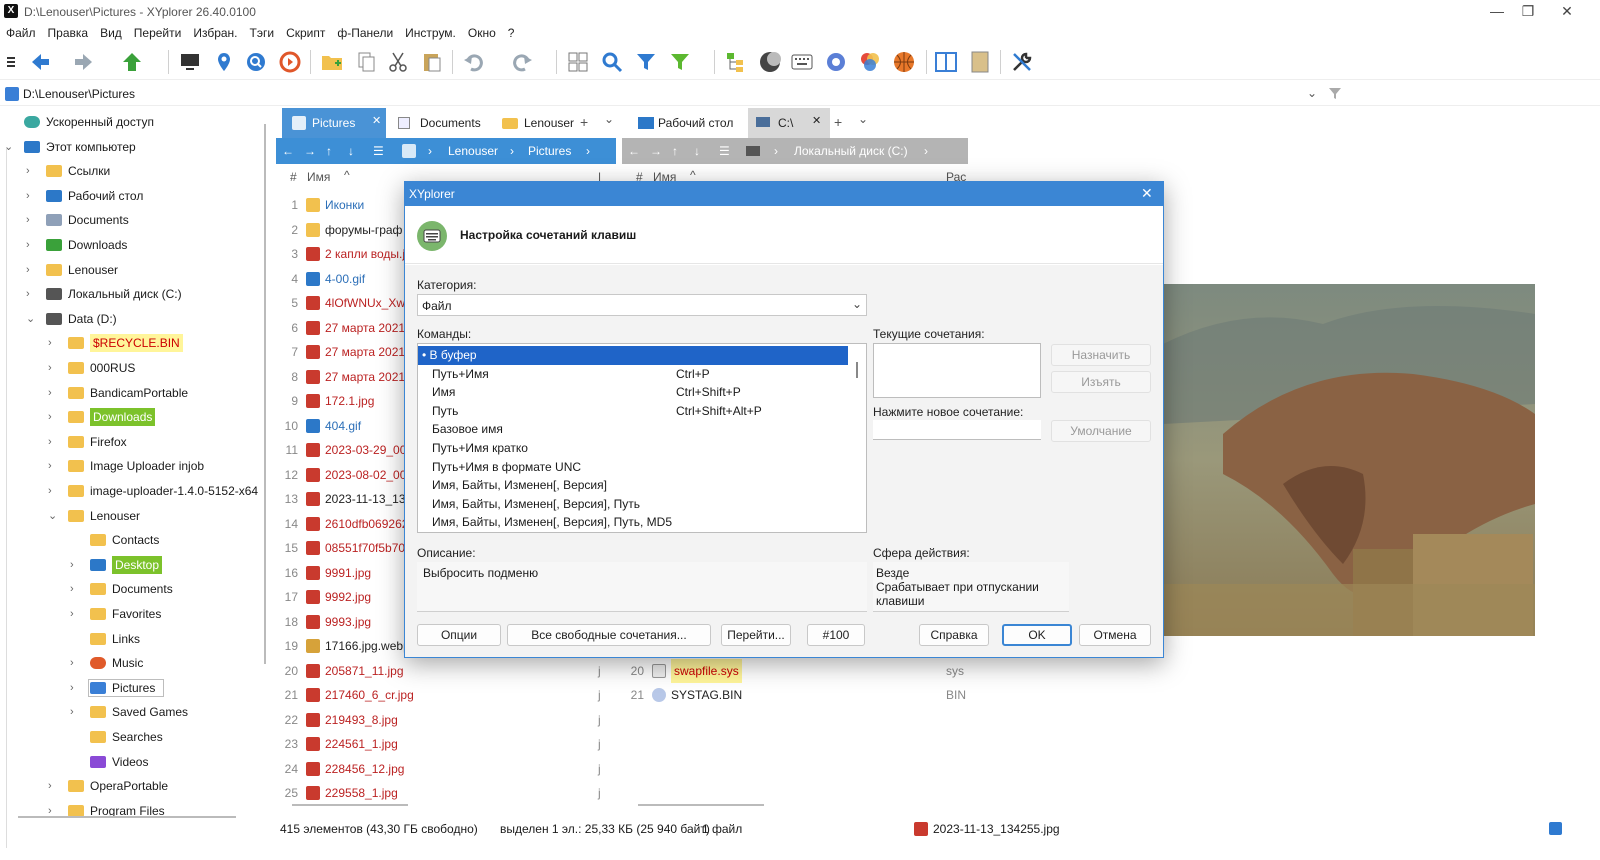 The image size is (1600, 860). Describe the element at coordinates (1101, 355) in the screenshot. I see `assign-button: Назначить` at that location.